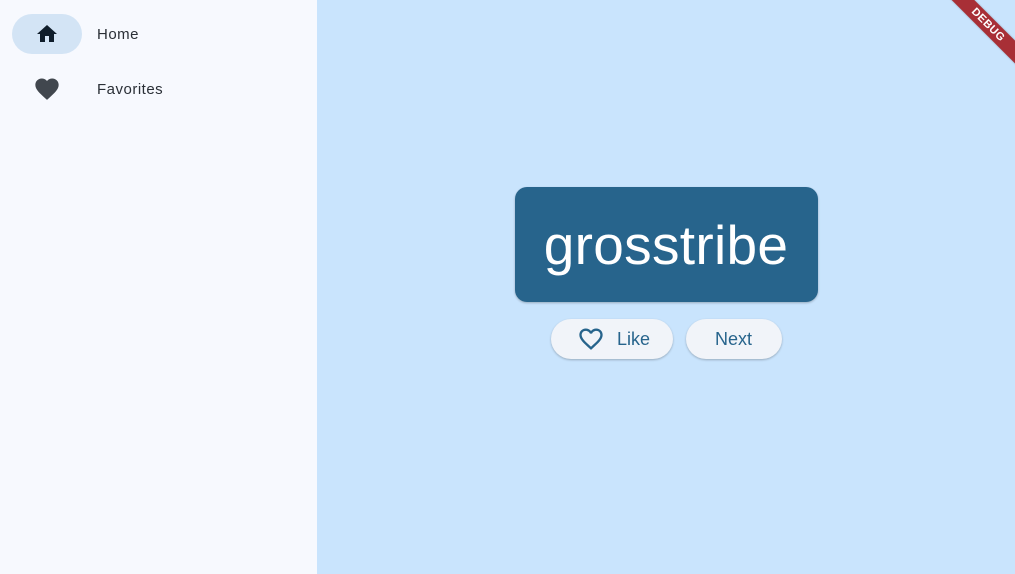 This screenshot has height=574, width=1015. Describe the element at coordinates (633, 338) in the screenshot. I see `like-button-label: Like` at that location.